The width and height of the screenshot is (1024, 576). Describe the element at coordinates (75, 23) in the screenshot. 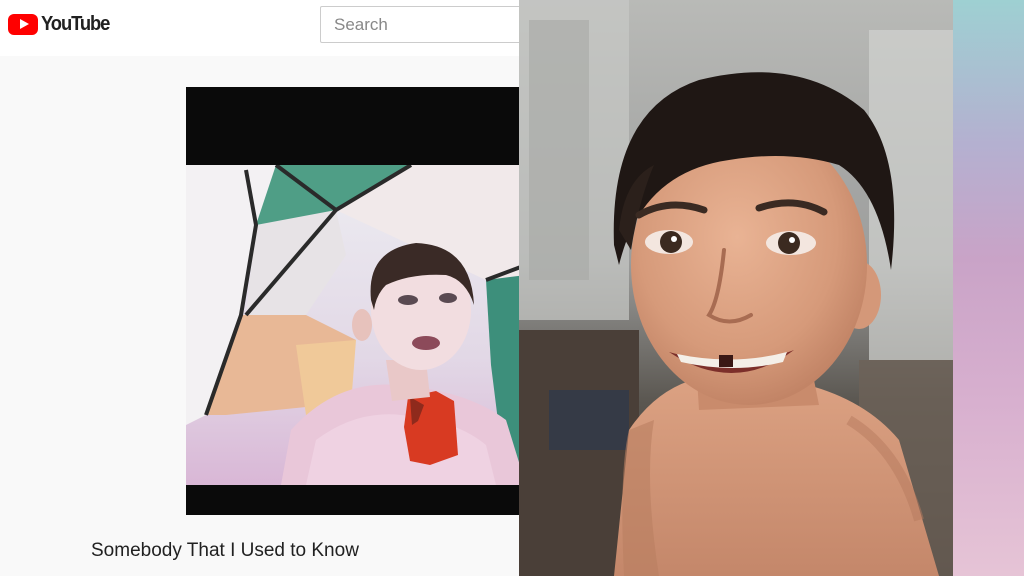

I see `youtube-wordmark: YouTube` at that location.